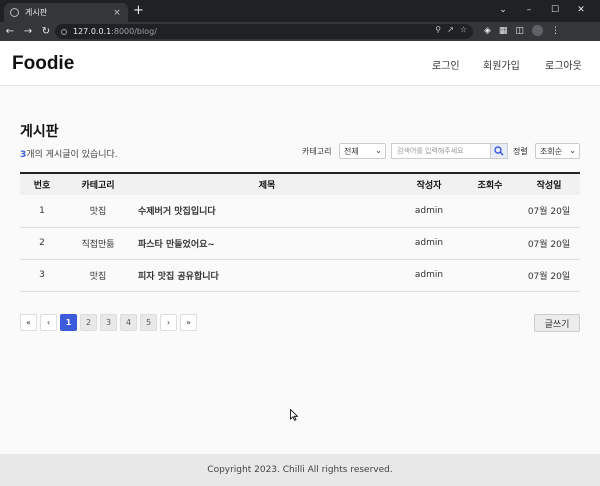 The image size is (600, 486). Describe the element at coordinates (138, 11) in the screenshot. I see `new-tab-button: +` at that location.